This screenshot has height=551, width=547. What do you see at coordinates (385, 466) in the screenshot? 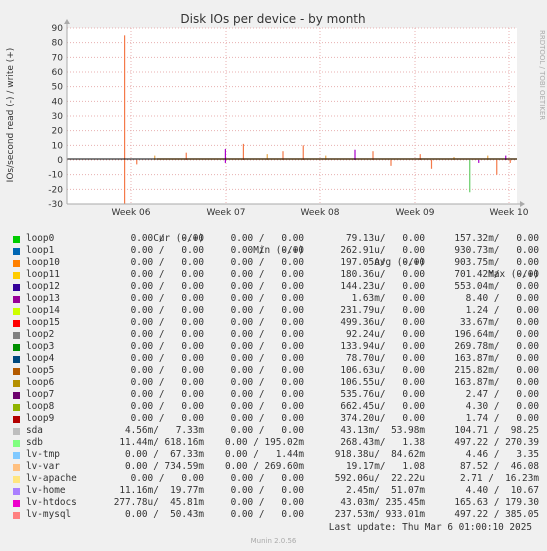
I see `legend-avg: 19.17m/ 1.08` at bounding box center [385, 466].